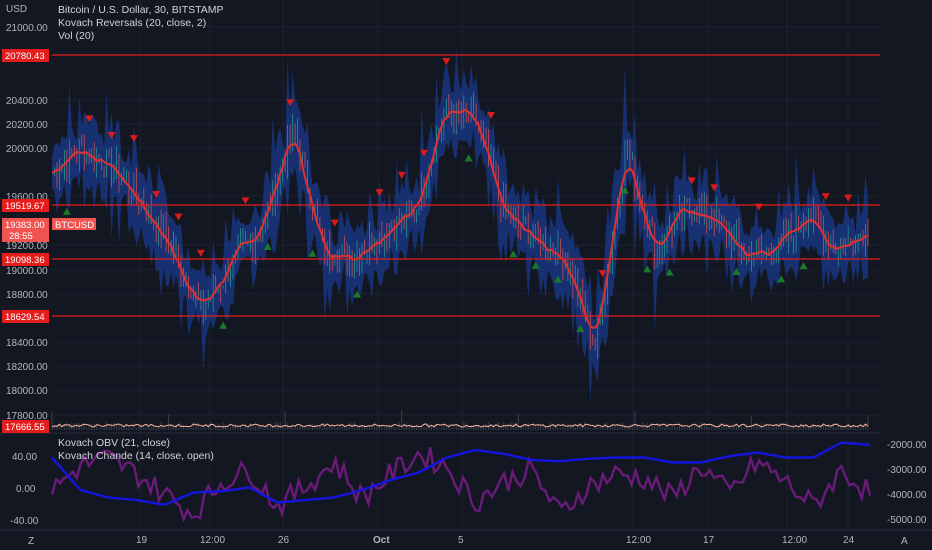 The height and width of the screenshot is (550, 932). I want to click on level-label-1: 20780.43, so click(25, 56).